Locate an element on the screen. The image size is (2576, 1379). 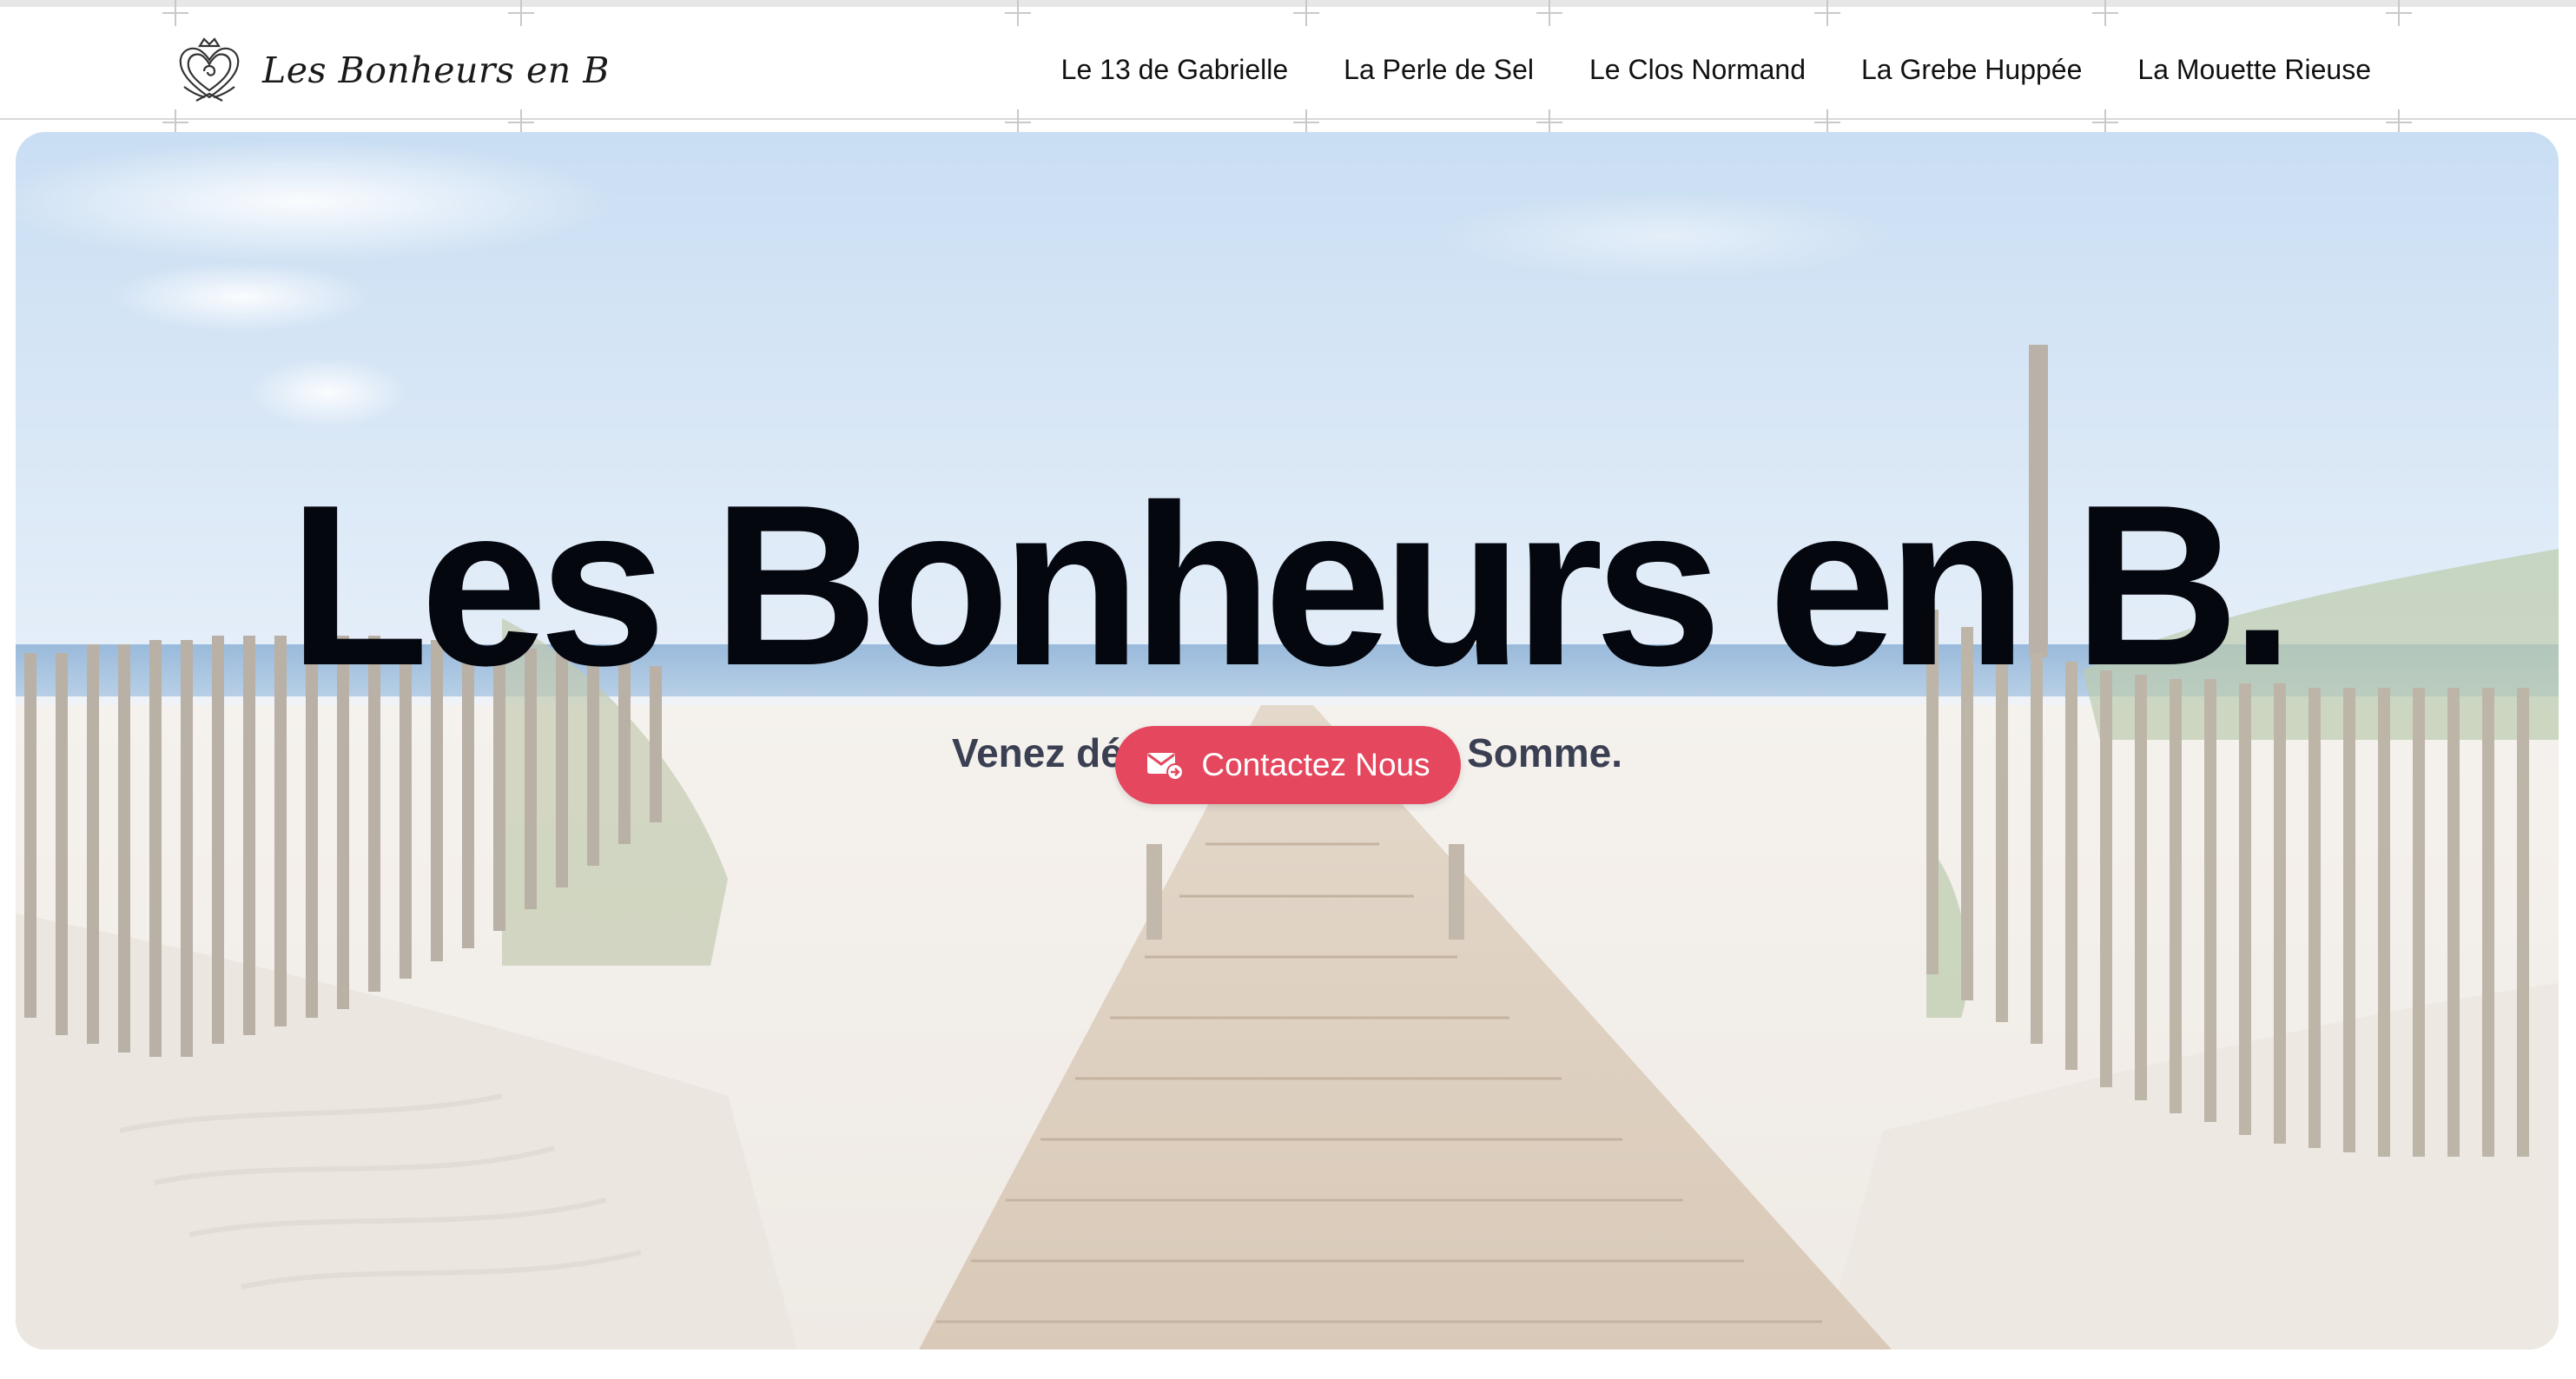
nav-item-la-perle-de-sel: La Perle de Sel is located at coordinates (1439, 70).